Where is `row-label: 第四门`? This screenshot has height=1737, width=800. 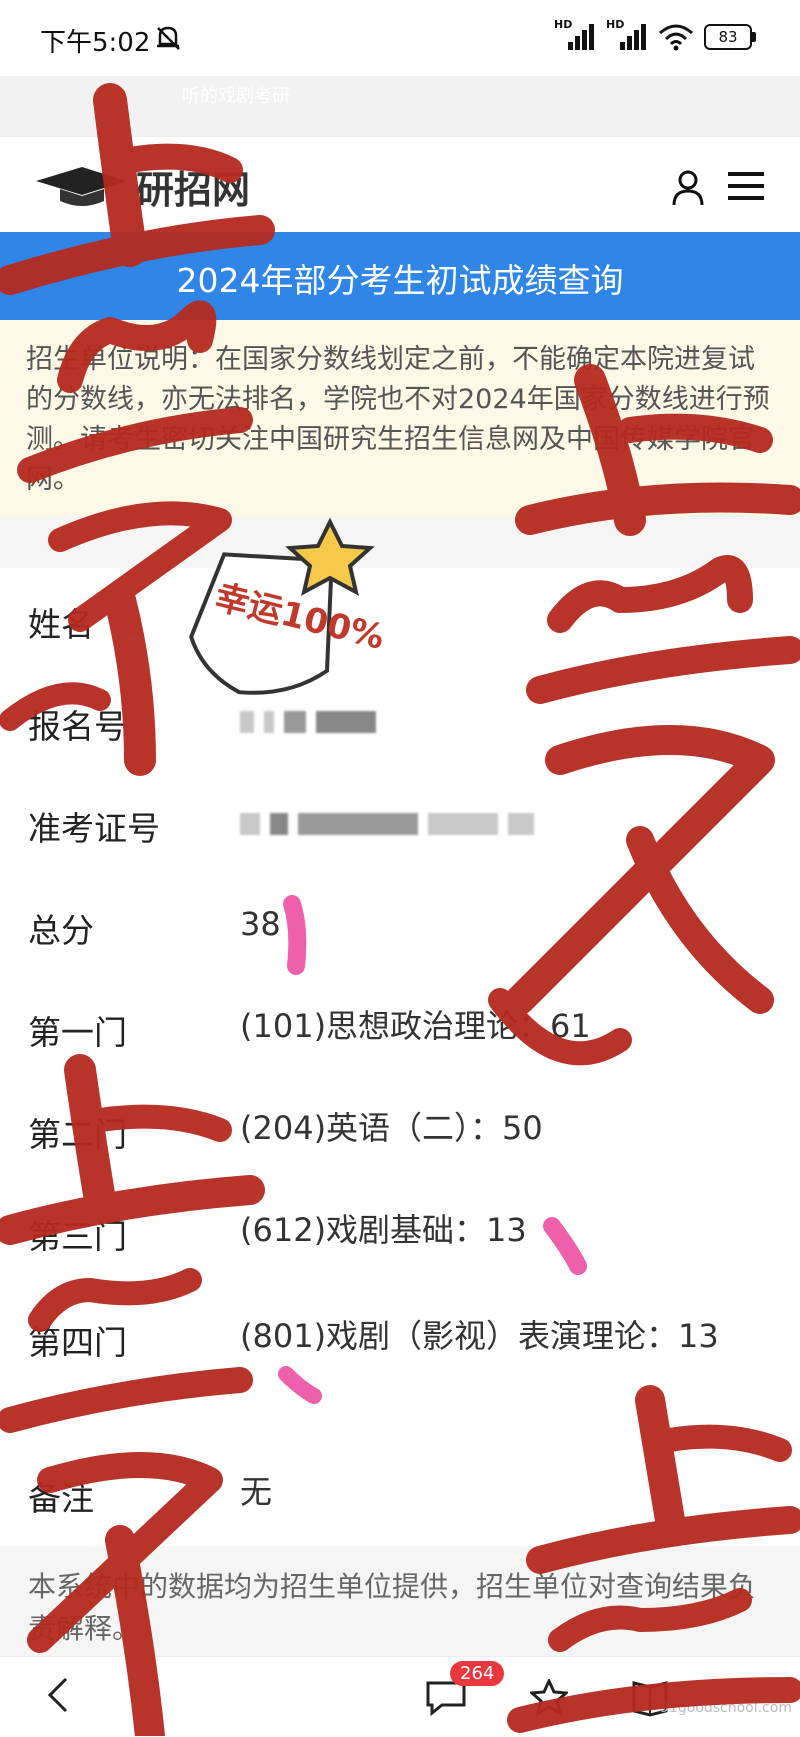
row-label: 第四门 is located at coordinates (77, 1342).